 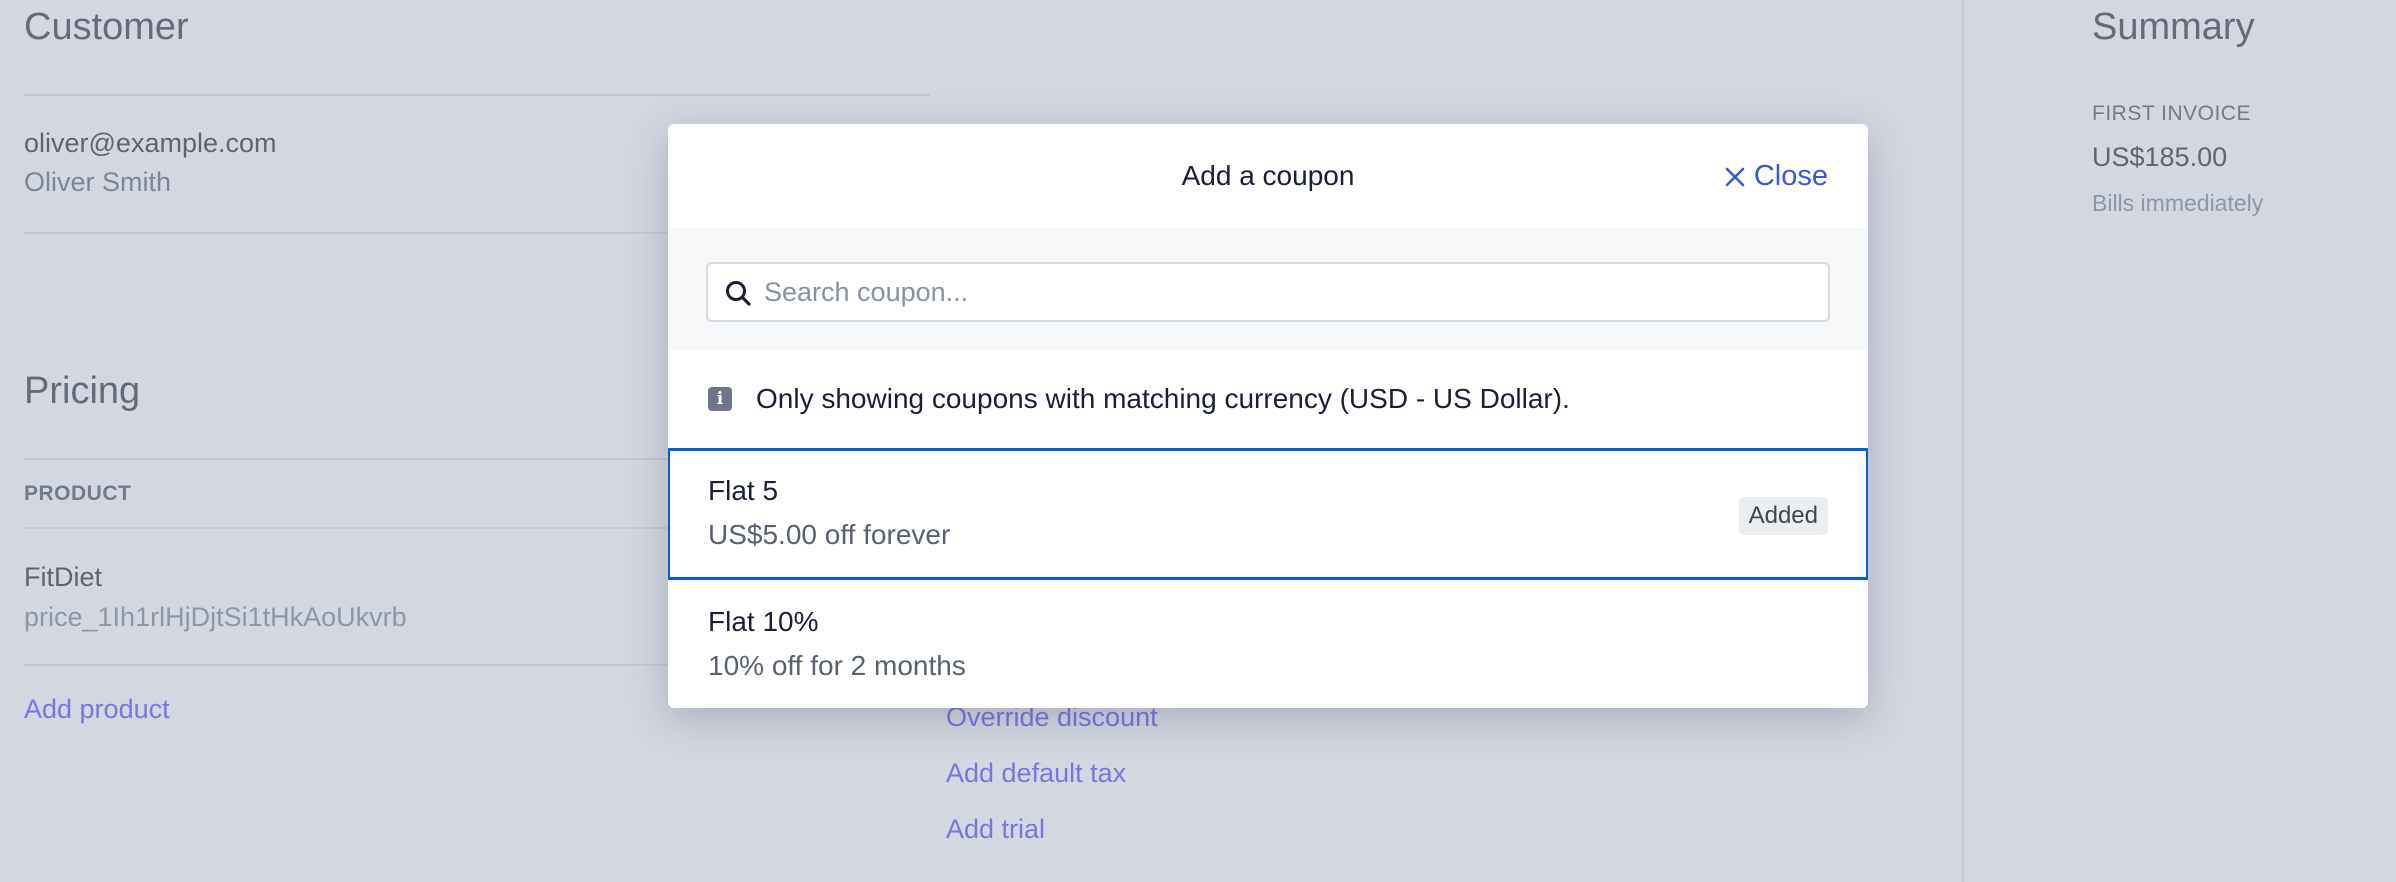 What do you see at coordinates (1268, 514) in the screenshot?
I see `coupon-item-flat-5: Flat 5 US$5.00 off forever Added` at bounding box center [1268, 514].